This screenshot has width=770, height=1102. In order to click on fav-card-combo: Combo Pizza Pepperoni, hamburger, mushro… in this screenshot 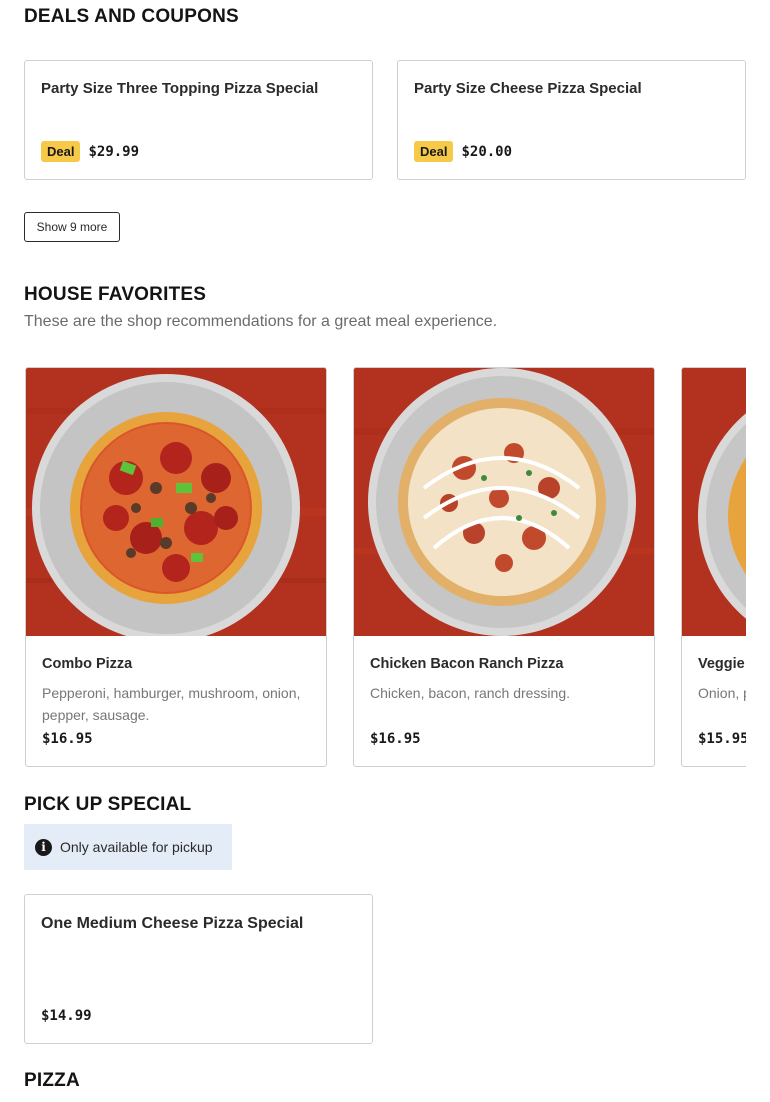, I will do `click(176, 567)`.